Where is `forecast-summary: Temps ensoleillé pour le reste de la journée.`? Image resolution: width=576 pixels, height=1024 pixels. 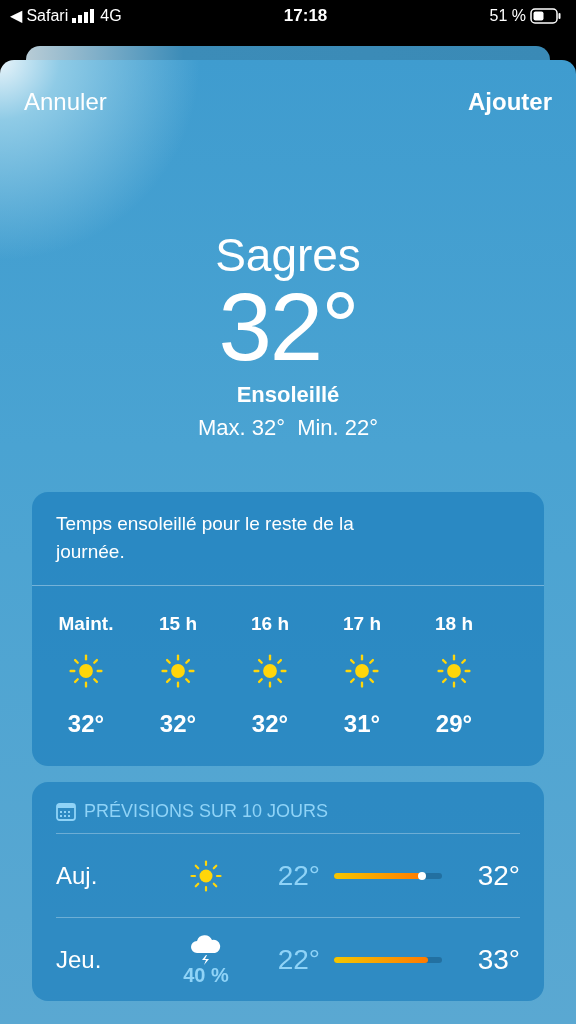
forecast-summary: Temps ensoleillé pour le reste de la journée. is located at coordinates (288, 538).